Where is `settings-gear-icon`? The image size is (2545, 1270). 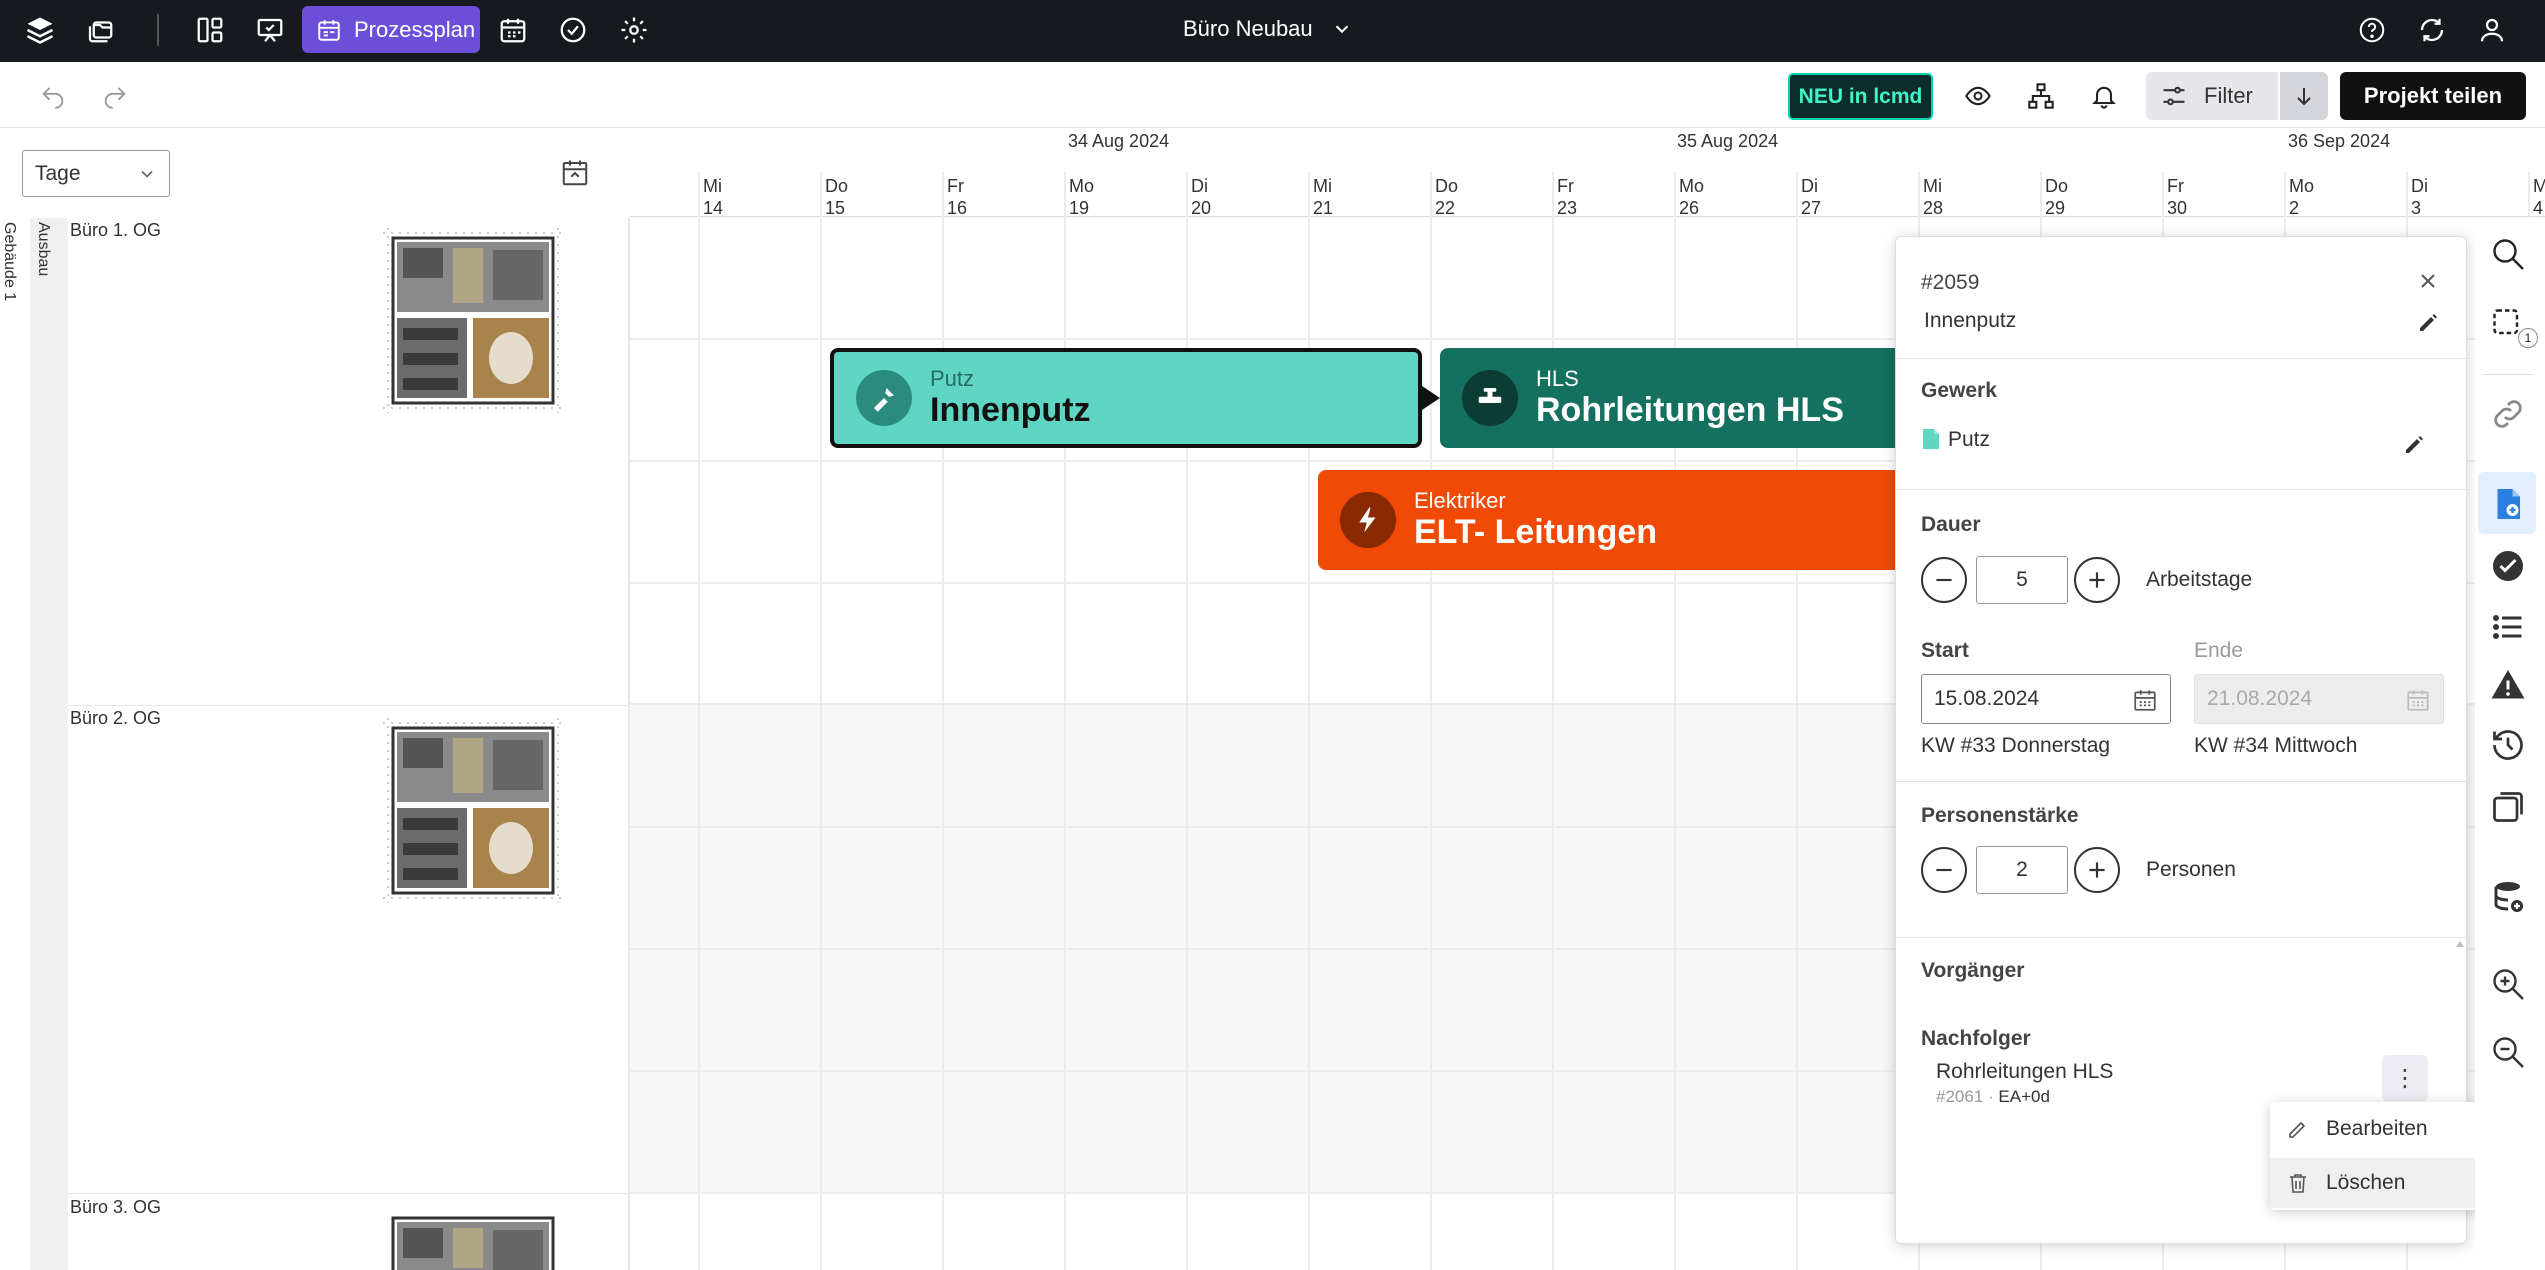 settings-gear-icon is located at coordinates (634, 30).